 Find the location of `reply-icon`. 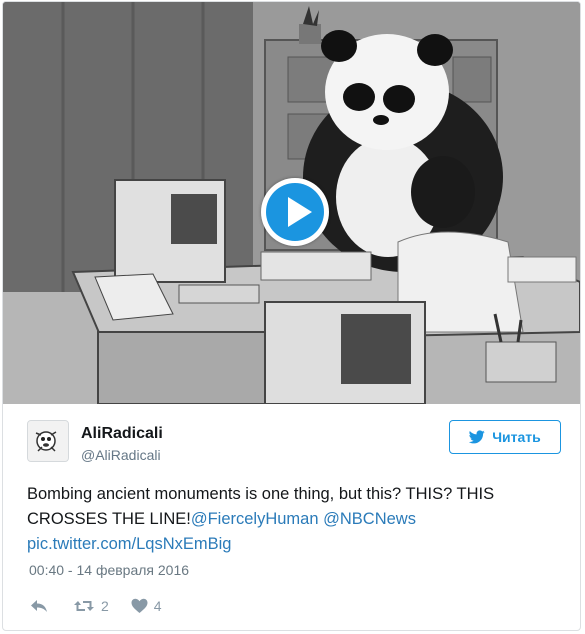

reply-icon is located at coordinates (39, 606).